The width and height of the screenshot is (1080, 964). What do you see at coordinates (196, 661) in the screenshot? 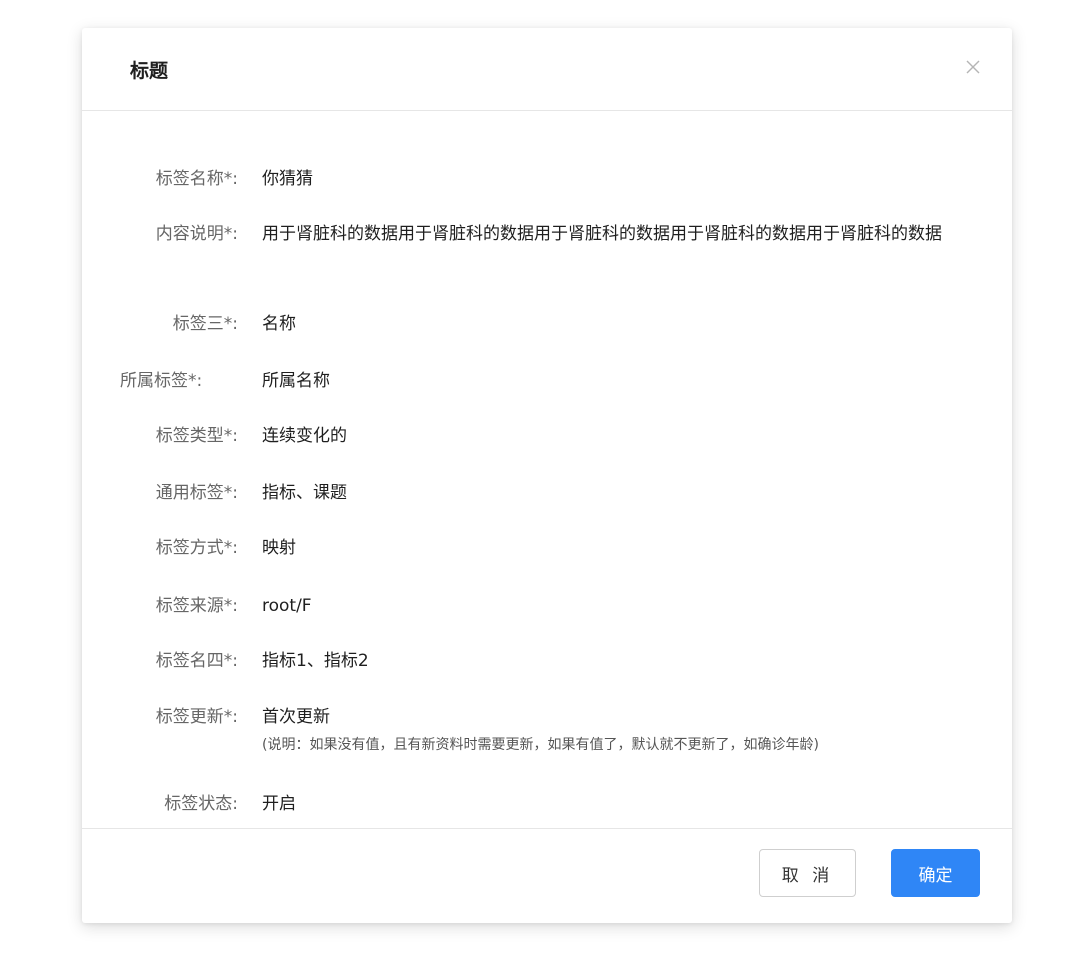
I see `field-label: 标签名四*:` at bounding box center [196, 661].